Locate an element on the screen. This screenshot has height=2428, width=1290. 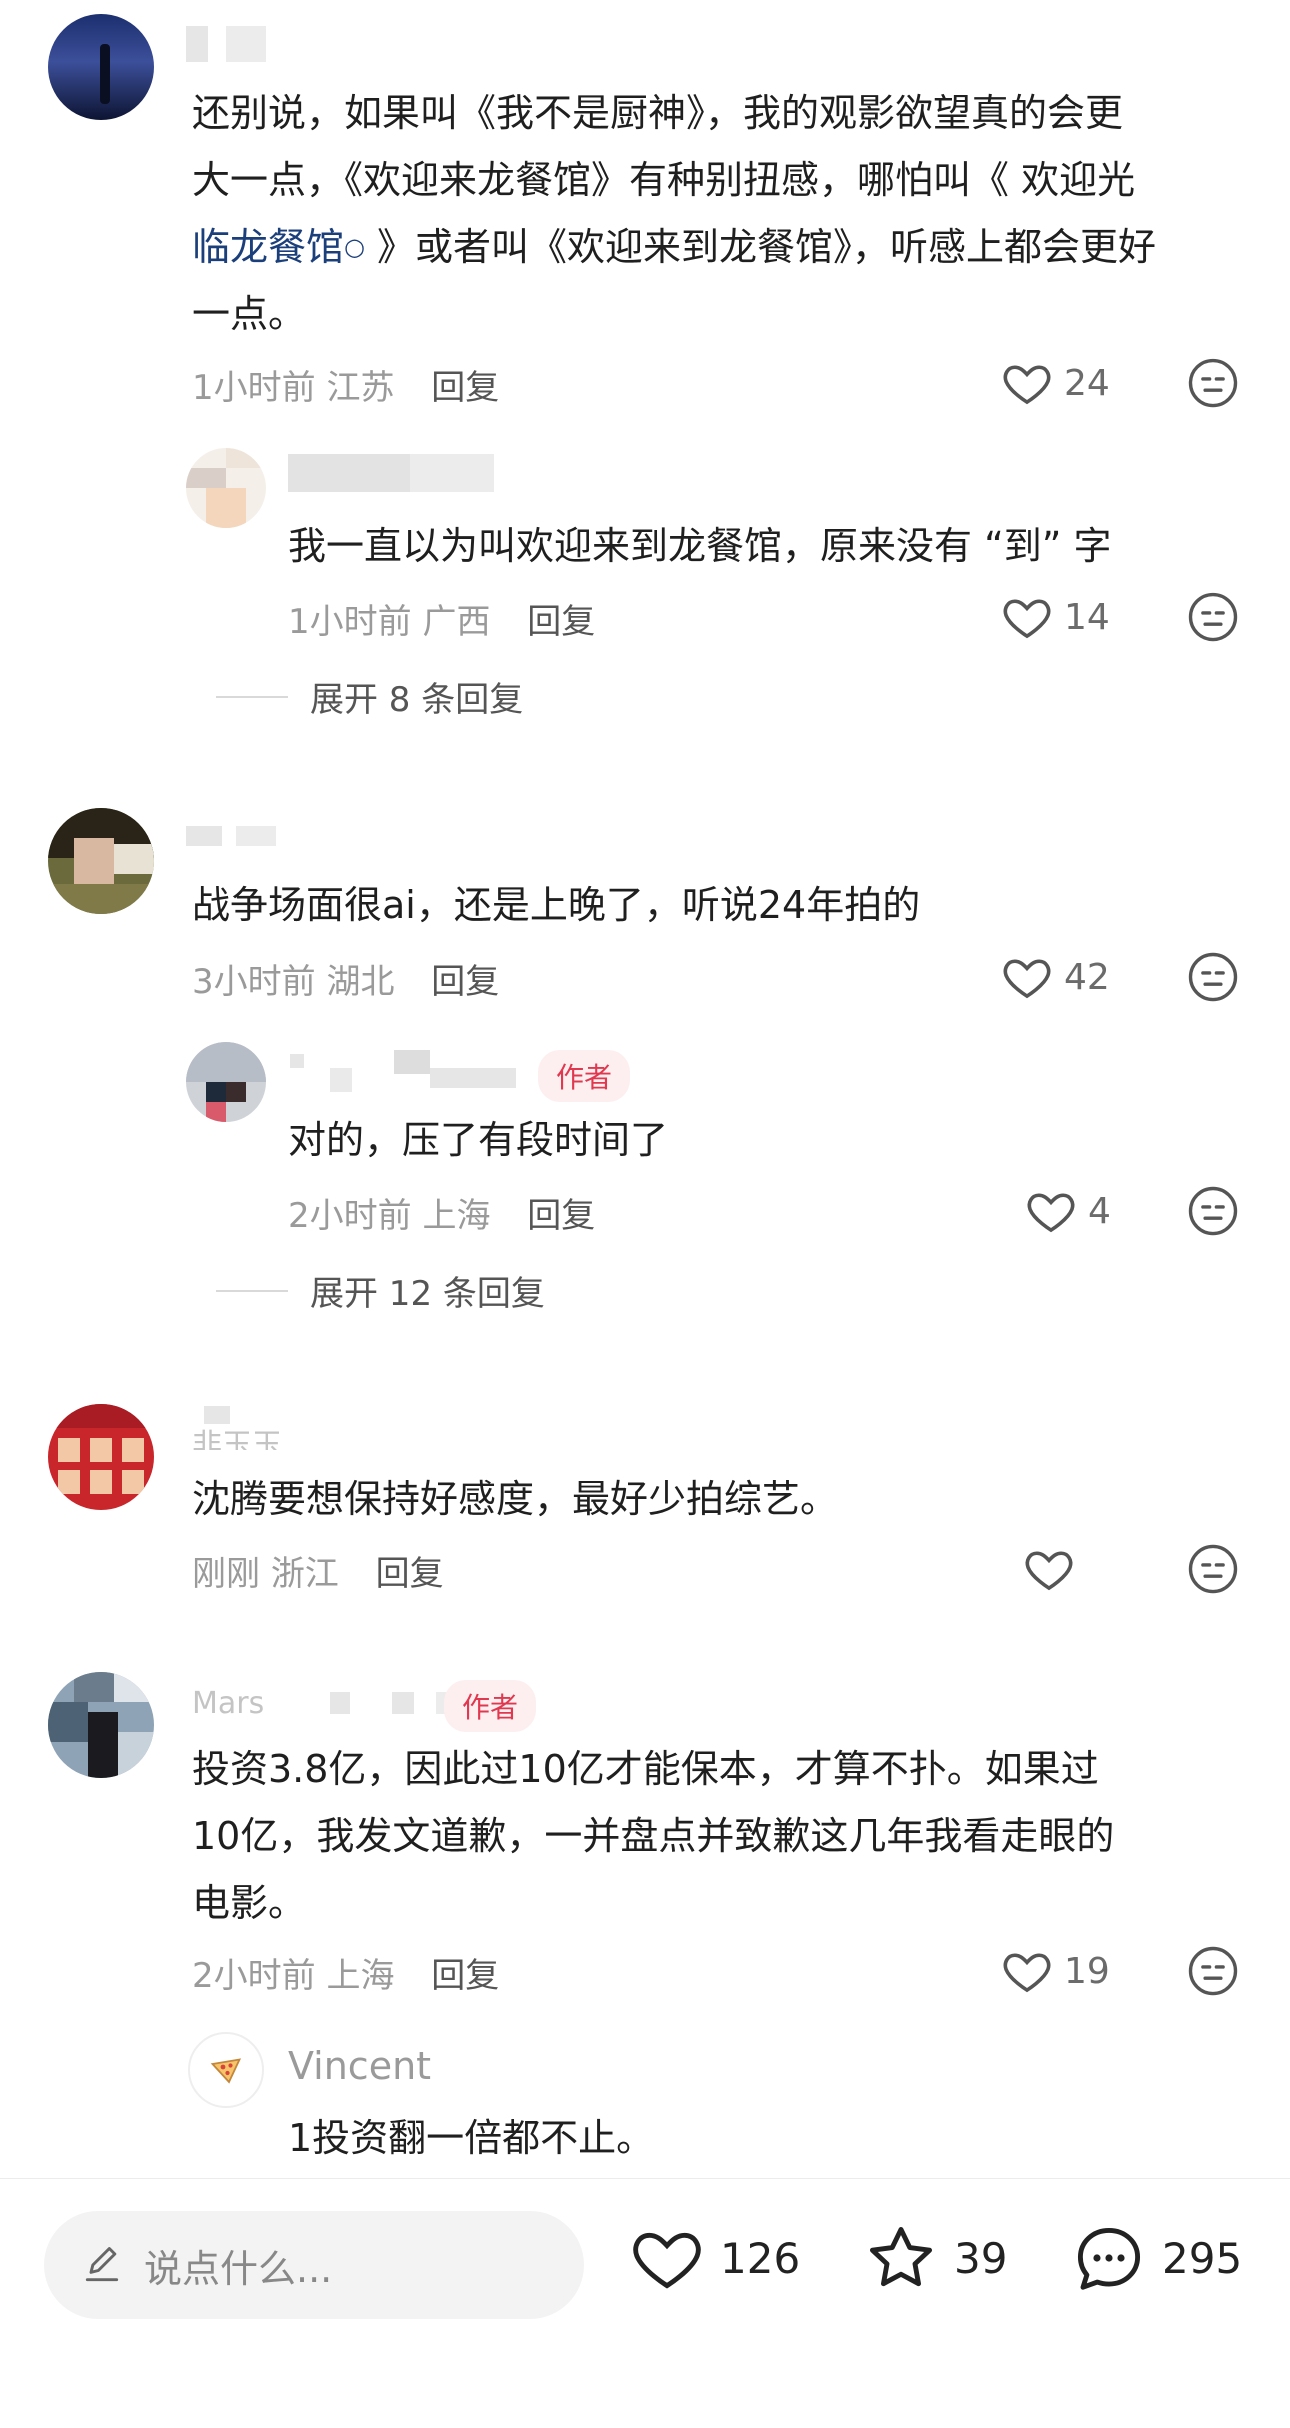
comment-text: 》或者叫《欢迎来到龙餐馆》，听感上都会更好 is located at coordinates (760, 247).